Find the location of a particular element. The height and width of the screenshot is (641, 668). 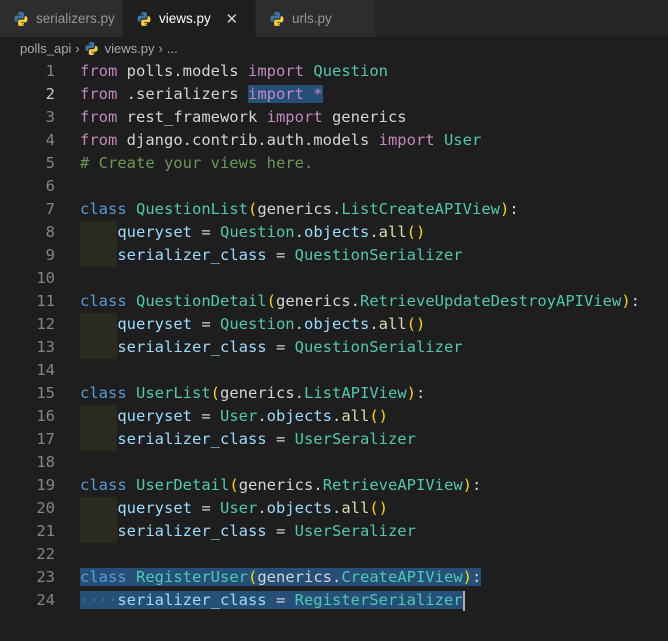

line-number: 23 is located at coordinates (45, 577).